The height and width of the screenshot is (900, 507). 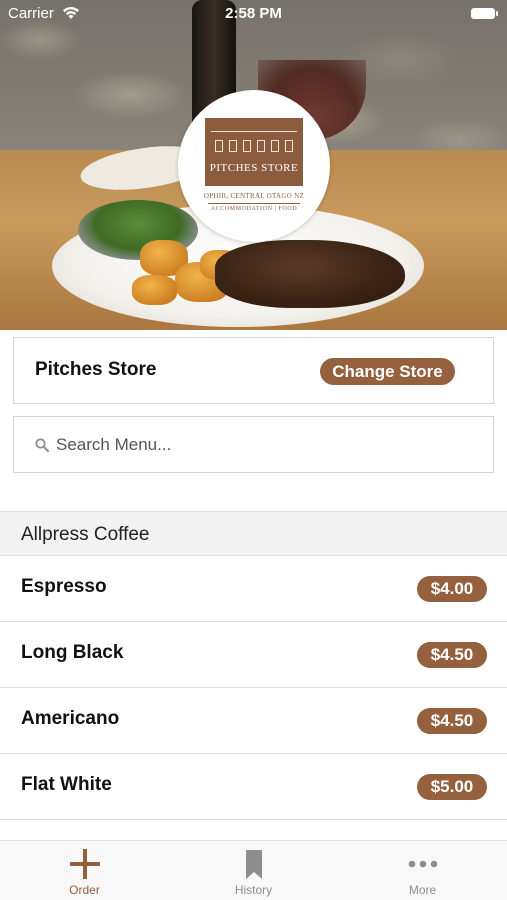 I want to click on section-title: Allpress Coffee, so click(x=85, y=534).